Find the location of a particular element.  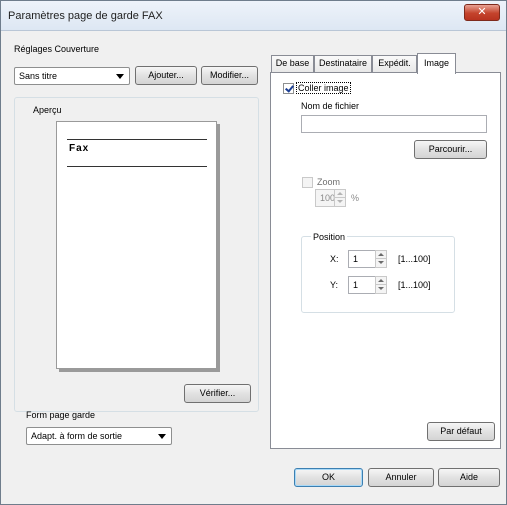

filename-label: Nom de fichier is located at coordinates (330, 106).